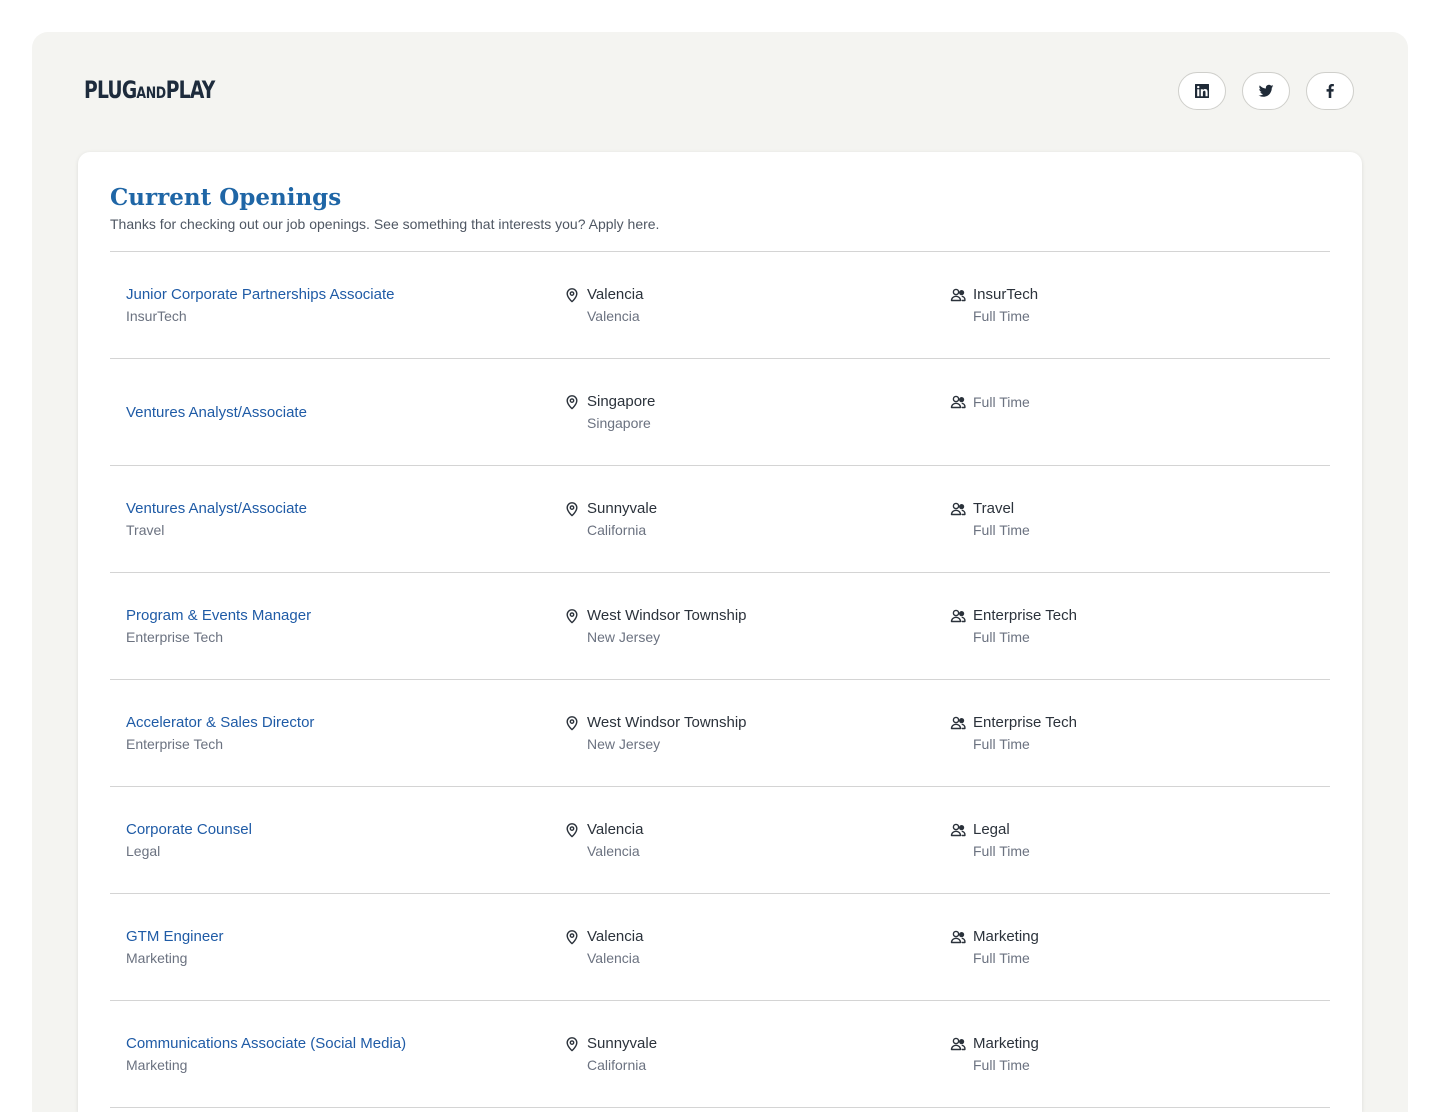 Image resolution: width=1440 pixels, height=1112 pixels. I want to click on social-links, so click(1266, 91).